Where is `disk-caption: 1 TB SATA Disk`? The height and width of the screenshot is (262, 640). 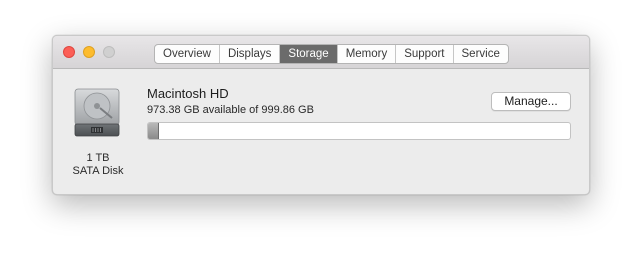 disk-caption: 1 TB SATA Disk is located at coordinates (98, 165).